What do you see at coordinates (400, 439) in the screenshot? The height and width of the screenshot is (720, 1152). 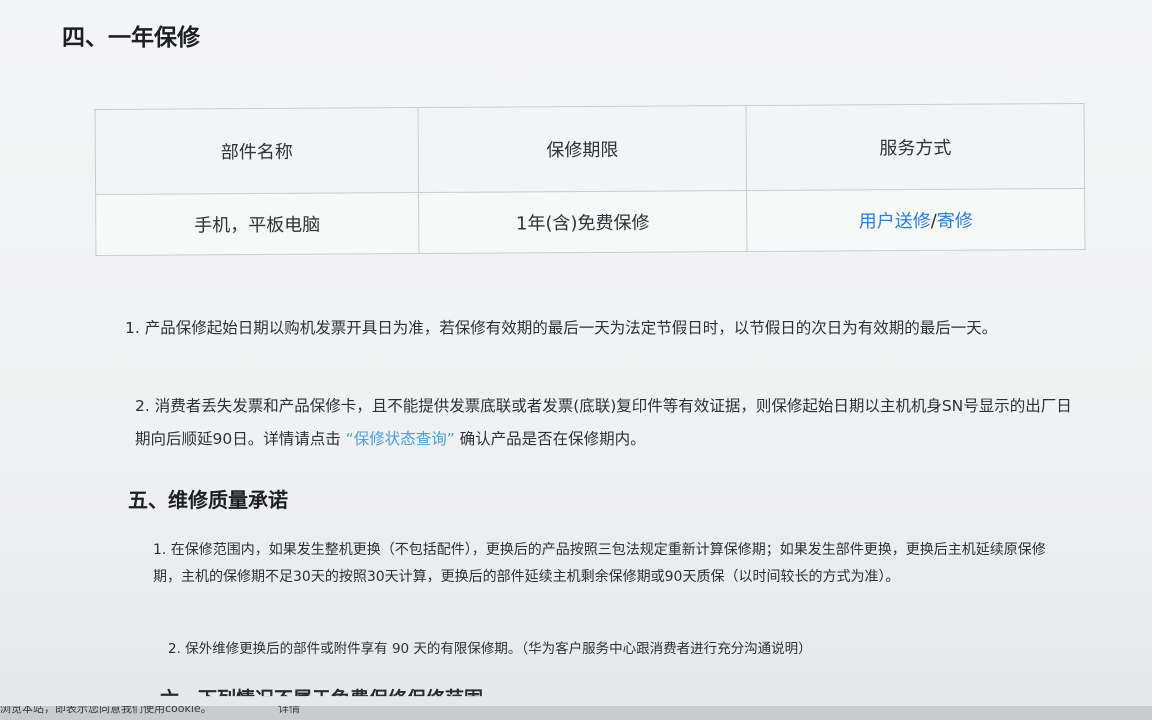 I see `warranty-status-query-link: “保修状态查询”` at bounding box center [400, 439].